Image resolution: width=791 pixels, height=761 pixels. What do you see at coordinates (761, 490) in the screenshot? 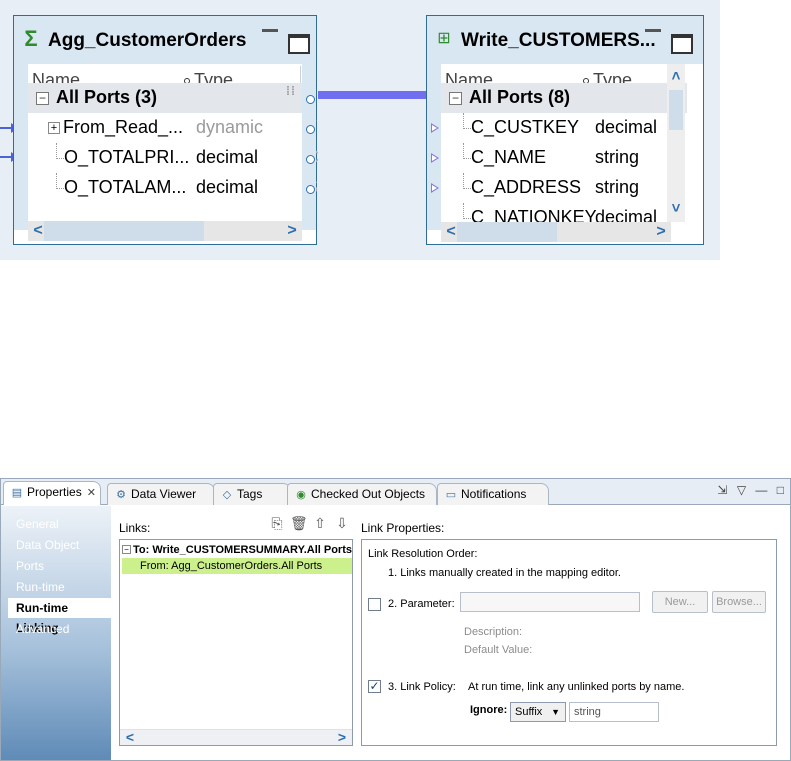
I see `minimize-icon: —` at bounding box center [761, 490].